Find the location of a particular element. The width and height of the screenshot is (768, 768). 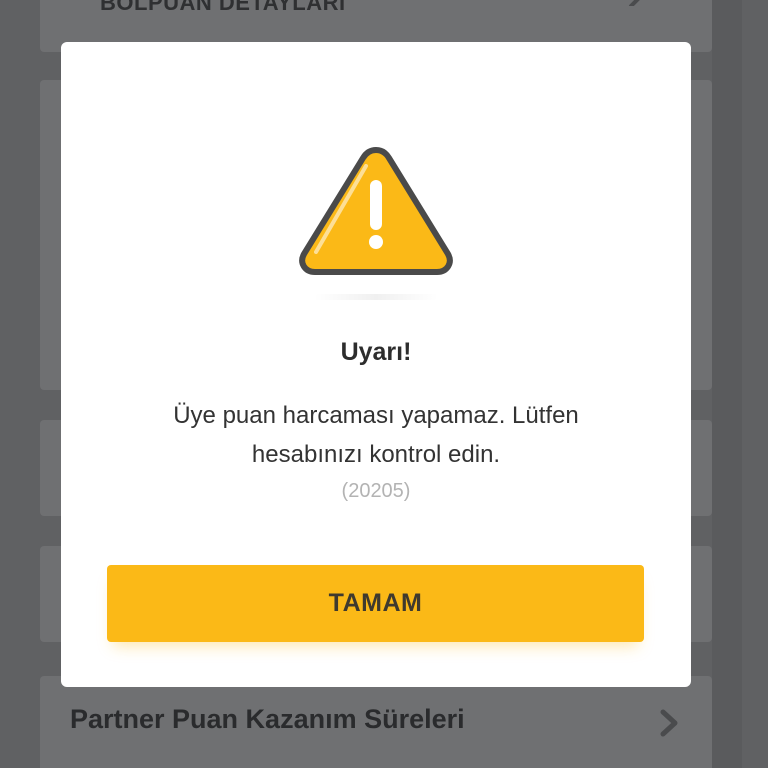

warning-triangle-icon is located at coordinates (376, 211).